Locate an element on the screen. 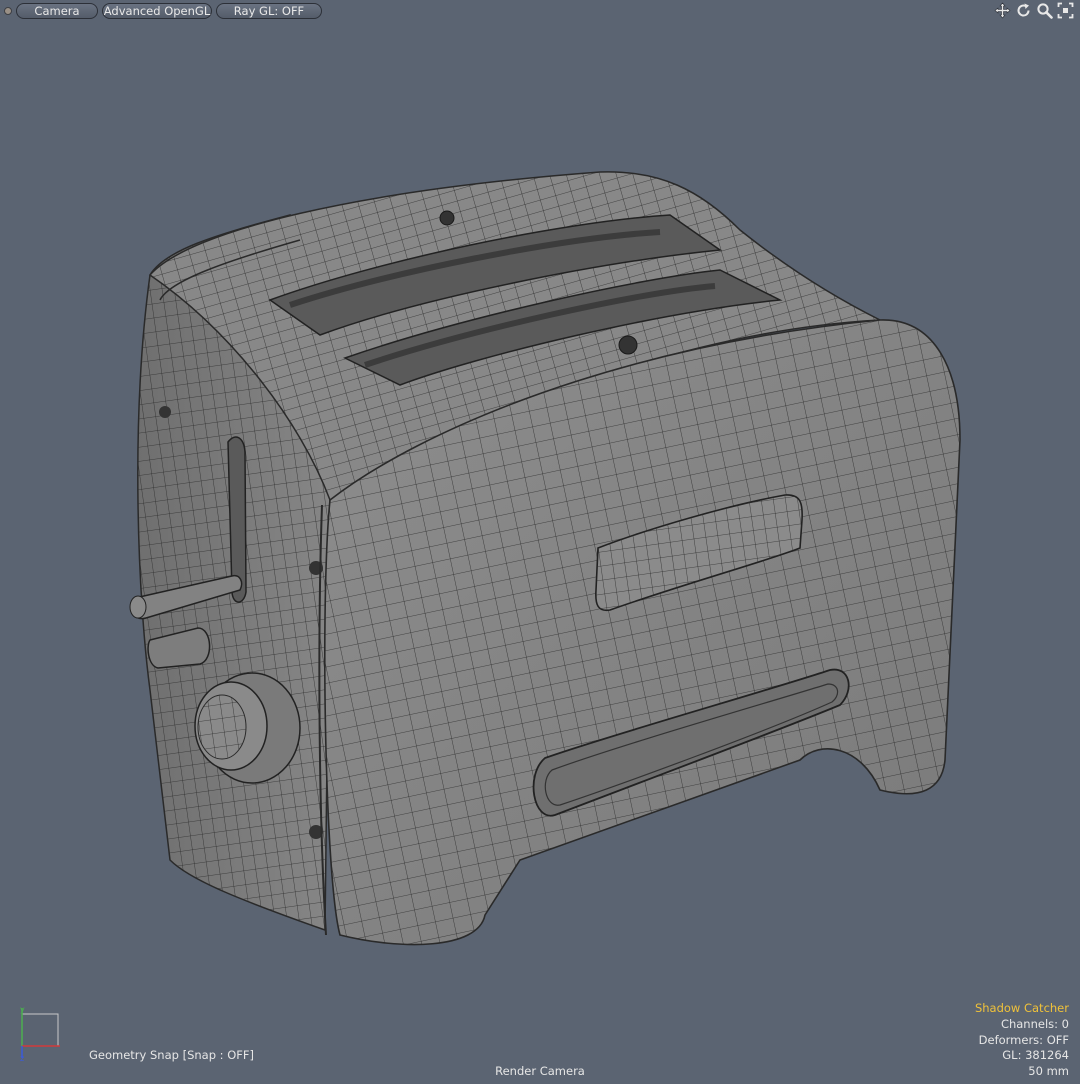 This screenshot has width=1080, height=1084. focal-length-label: 50 mm is located at coordinates (1048, 1071).